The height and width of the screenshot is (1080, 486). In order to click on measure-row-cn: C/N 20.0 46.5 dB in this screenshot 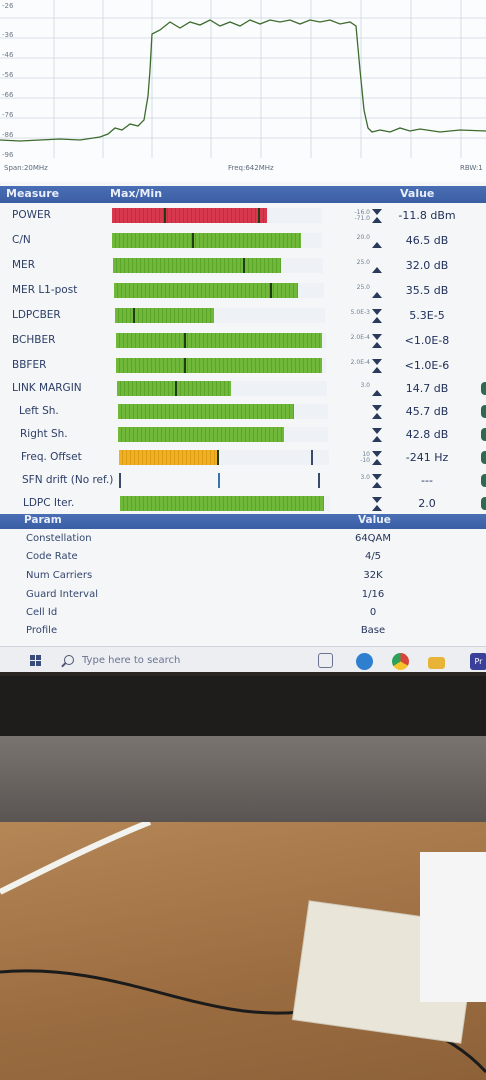, I will do `click(243, 240)`.